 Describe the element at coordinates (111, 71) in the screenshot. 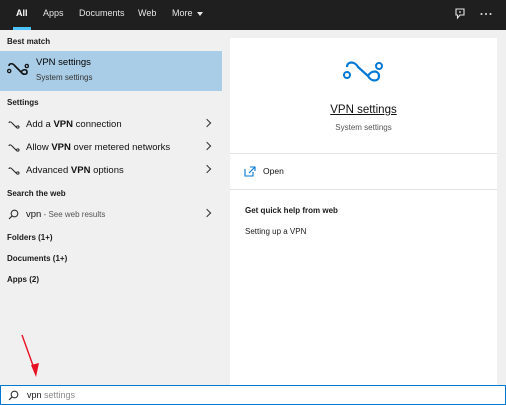

I see `best-match-result: VPN settings System settings` at that location.